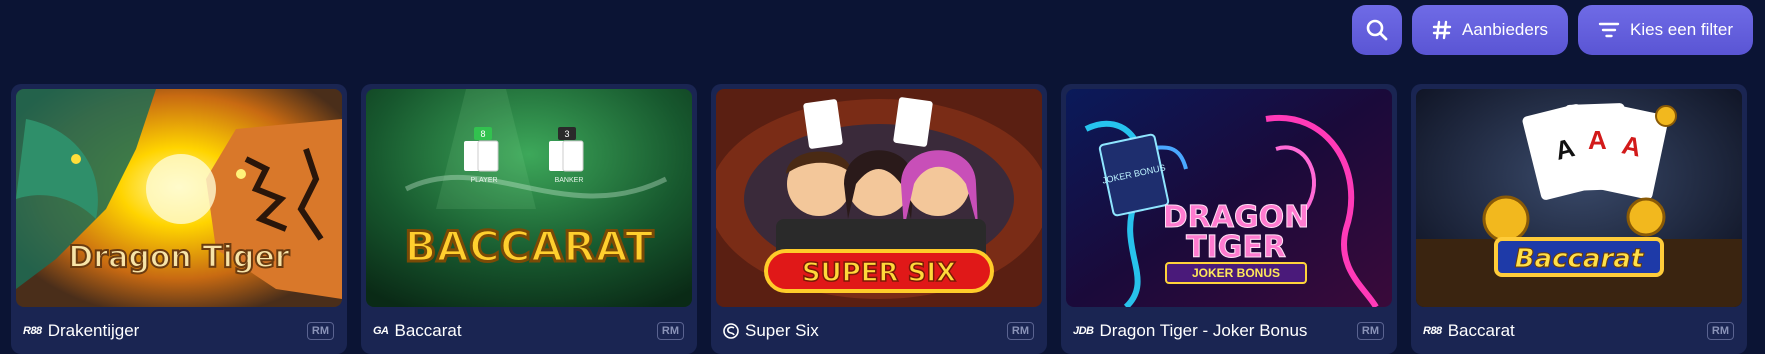  I want to click on filter-icon, so click(1609, 30).